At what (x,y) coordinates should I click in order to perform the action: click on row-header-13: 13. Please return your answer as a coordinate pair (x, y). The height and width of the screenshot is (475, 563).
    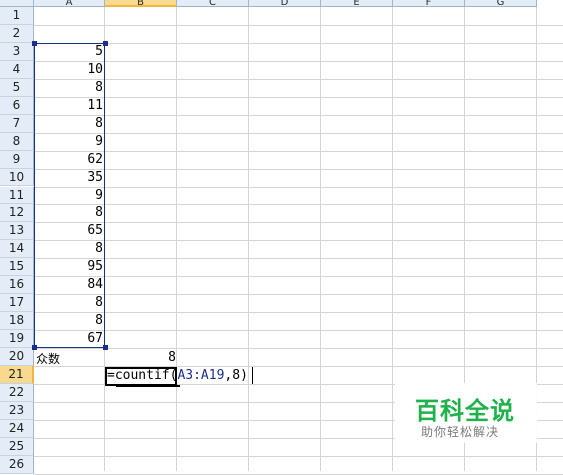
    Looking at the image, I should click on (17, 231).